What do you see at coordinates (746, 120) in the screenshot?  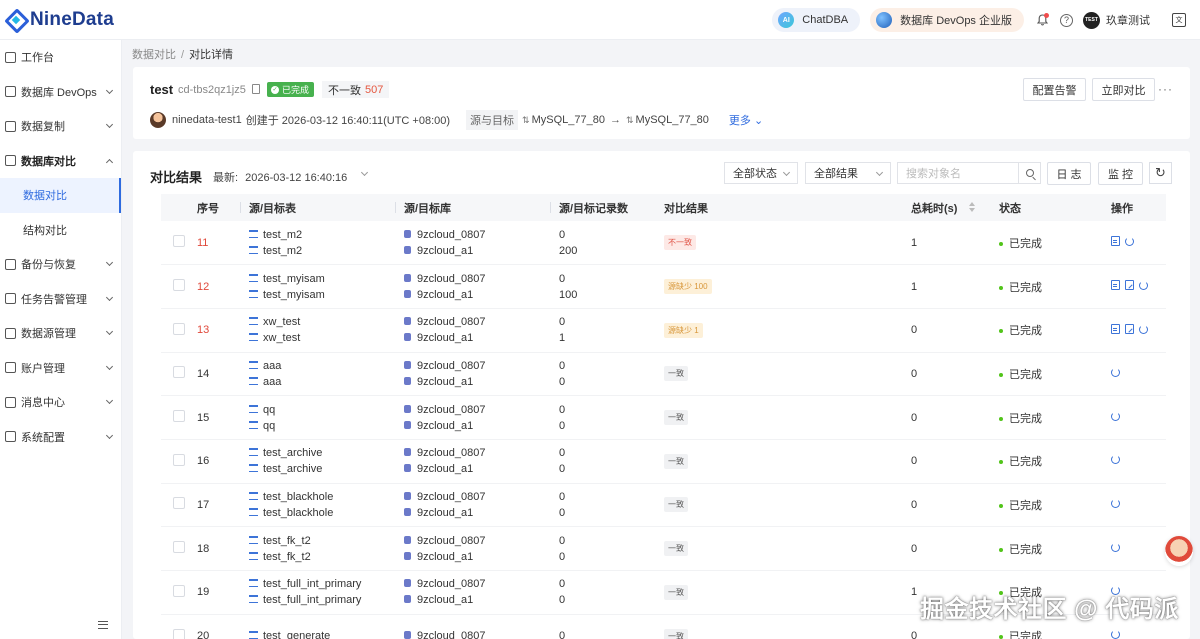 I see `more-link: 更多 ⌄` at bounding box center [746, 120].